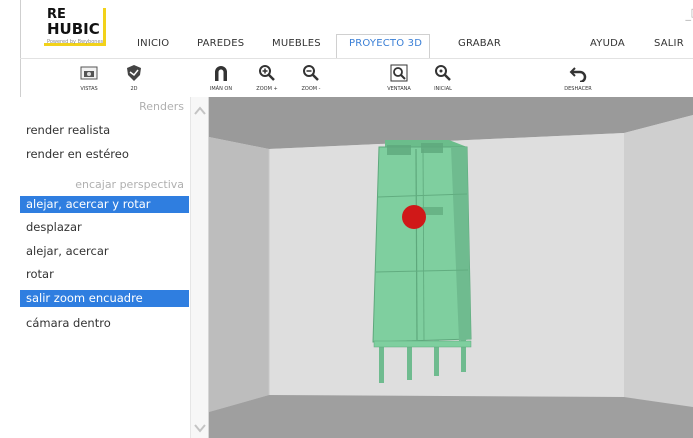 This screenshot has width=693, height=438. I want to click on view-2d-button: 2D, so click(134, 78).